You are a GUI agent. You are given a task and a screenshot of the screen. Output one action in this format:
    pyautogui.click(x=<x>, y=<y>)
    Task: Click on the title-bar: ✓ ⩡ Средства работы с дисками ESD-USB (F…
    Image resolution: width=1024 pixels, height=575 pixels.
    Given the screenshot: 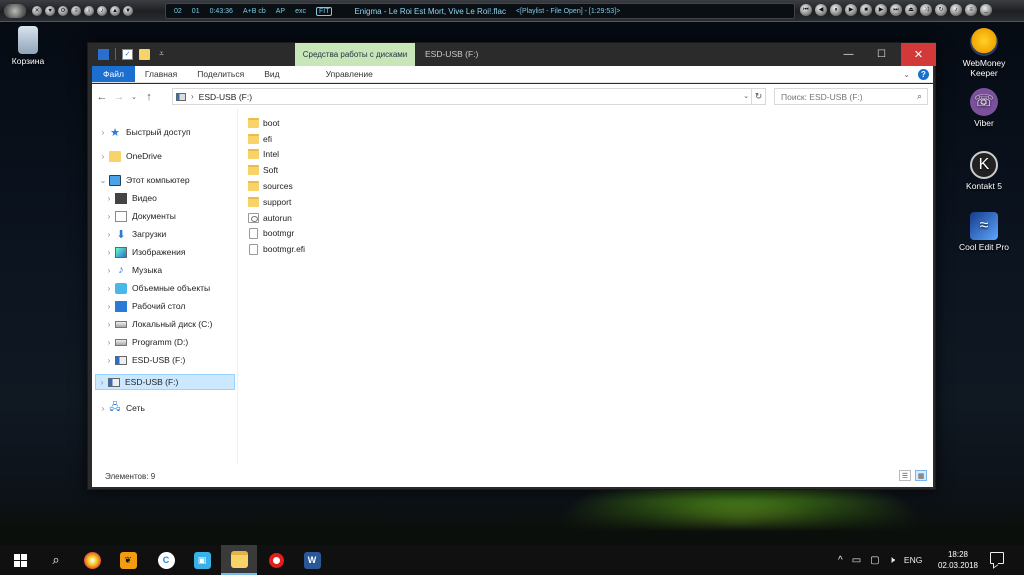 What is the action you would take?
    pyautogui.click(x=512, y=54)
    